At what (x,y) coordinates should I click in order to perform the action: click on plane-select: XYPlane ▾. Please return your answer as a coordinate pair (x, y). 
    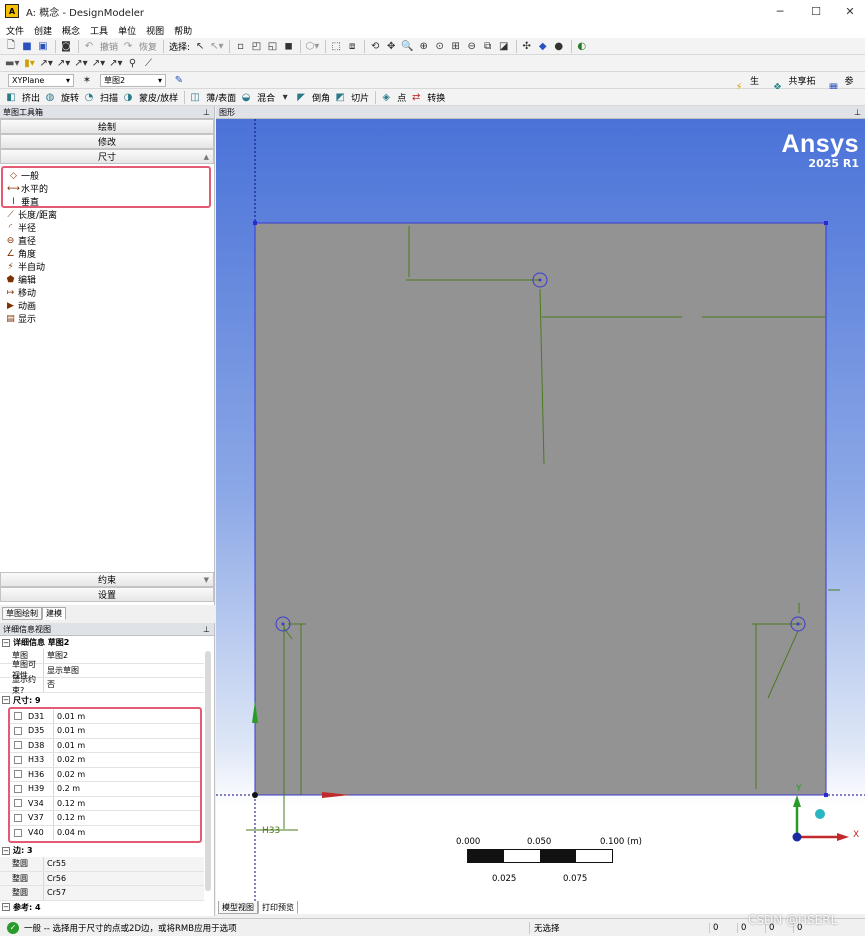
    Looking at the image, I should click on (41, 80).